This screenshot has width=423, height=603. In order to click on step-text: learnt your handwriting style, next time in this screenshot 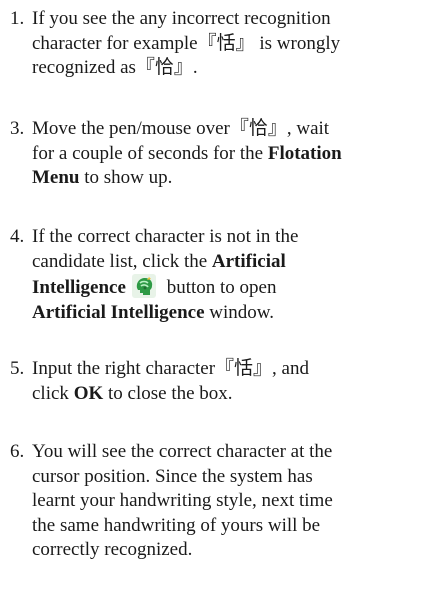, I will do `click(182, 500)`.